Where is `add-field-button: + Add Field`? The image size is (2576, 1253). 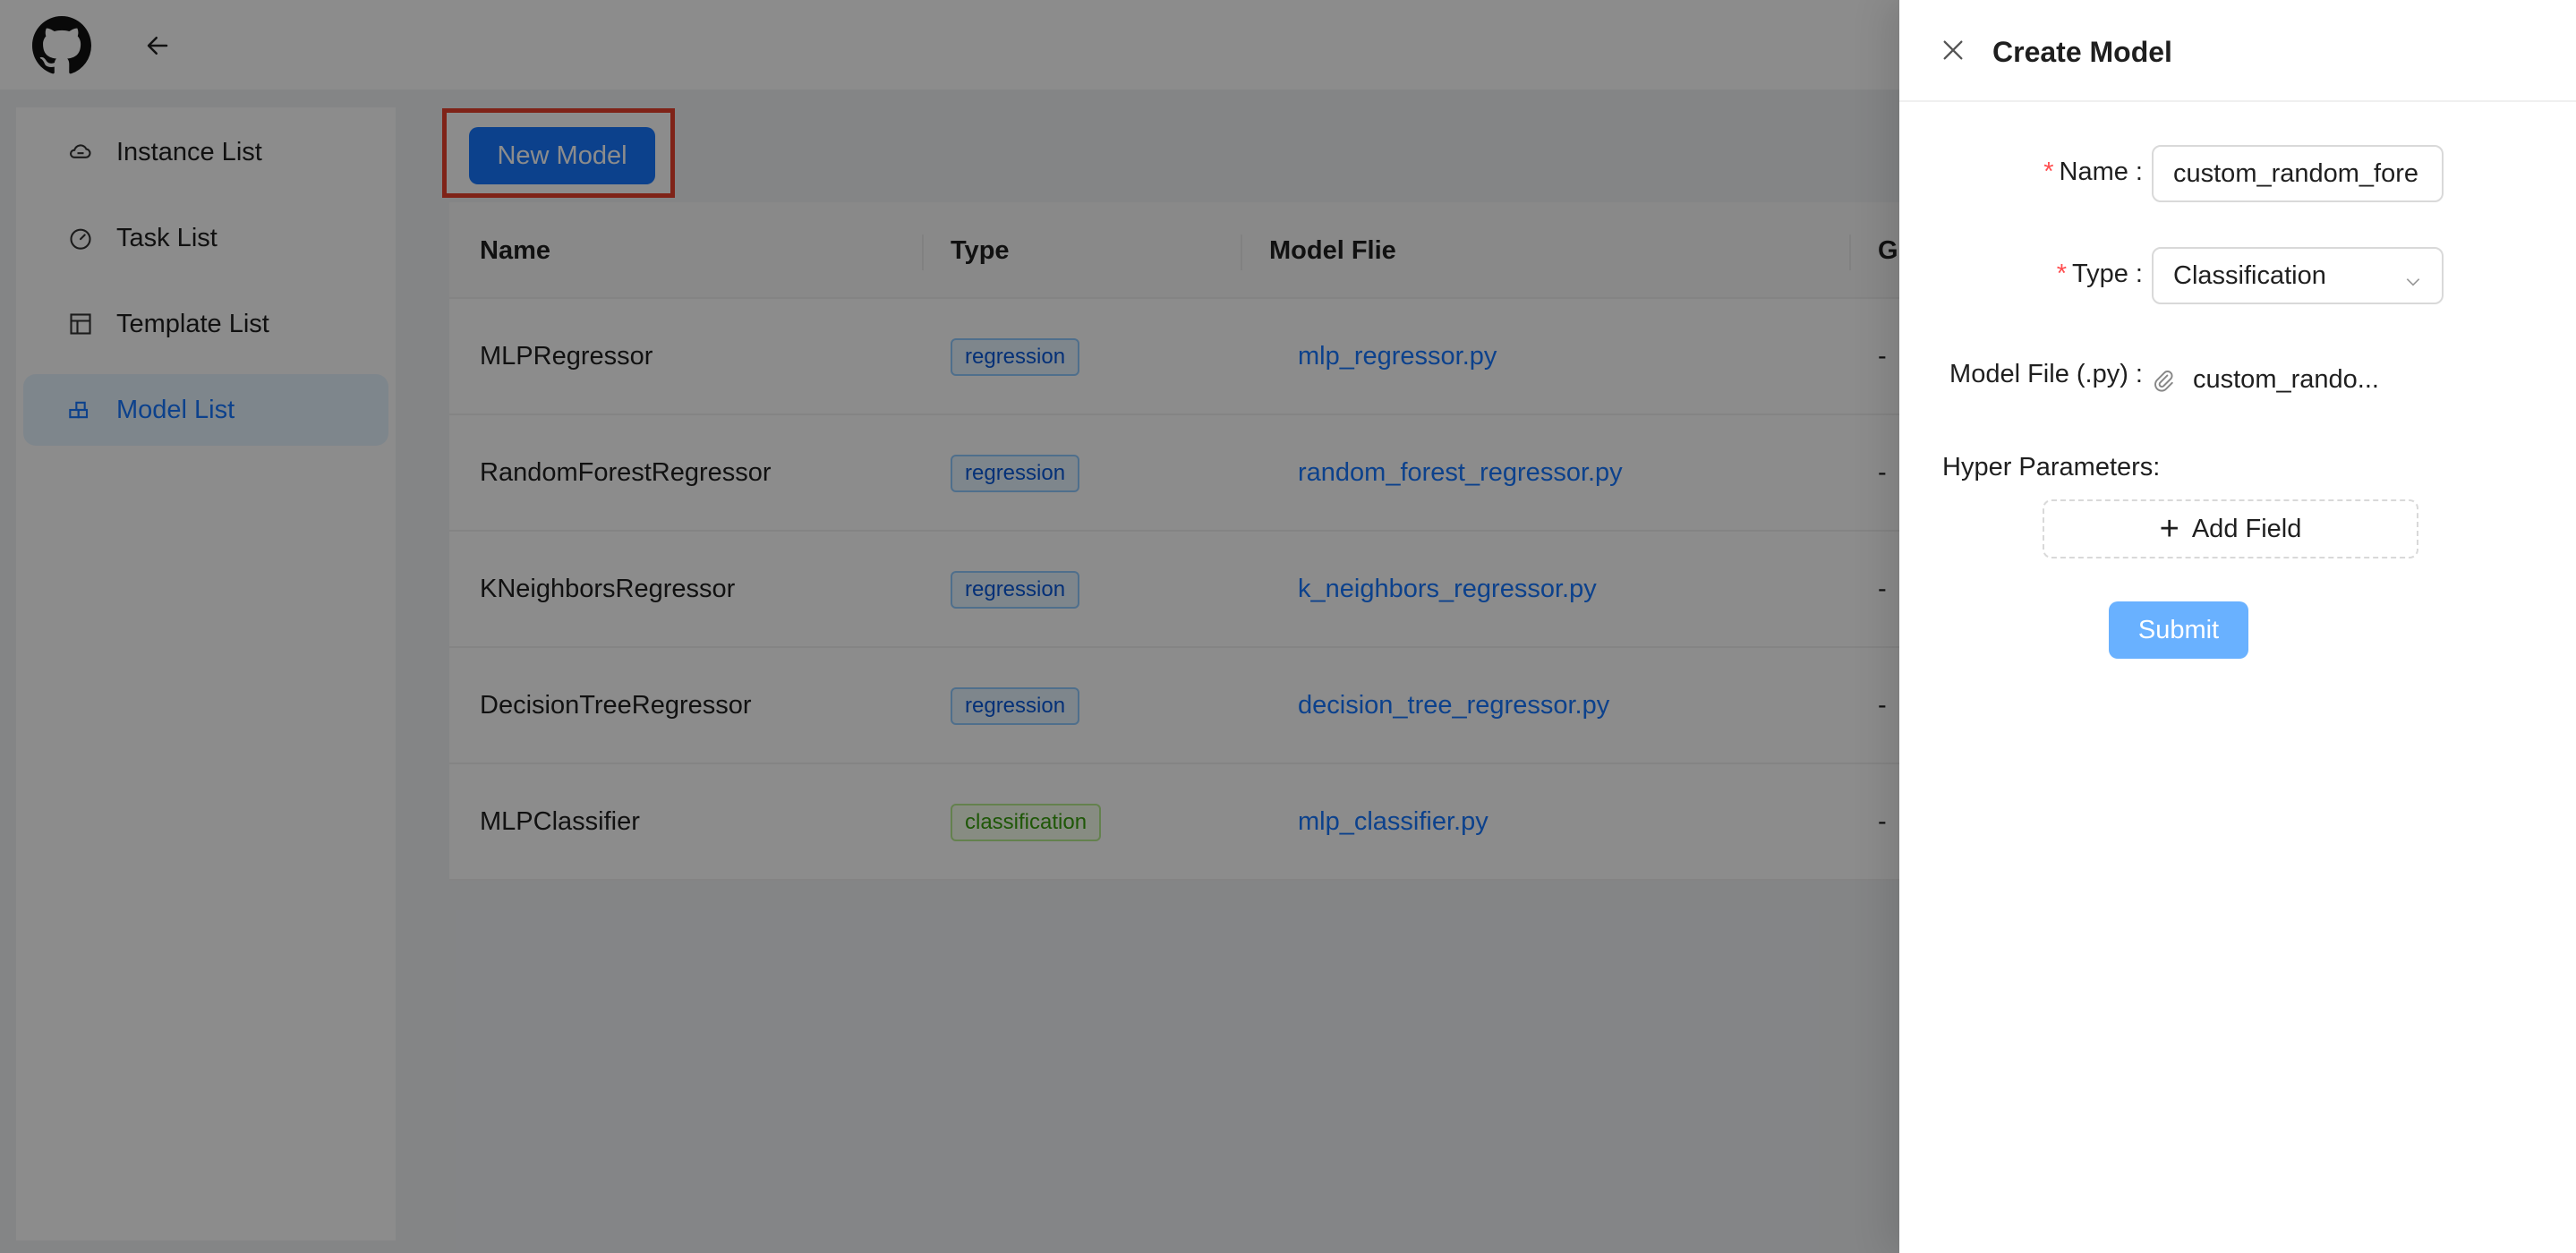
add-field-button: + Add Field is located at coordinates (2230, 528).